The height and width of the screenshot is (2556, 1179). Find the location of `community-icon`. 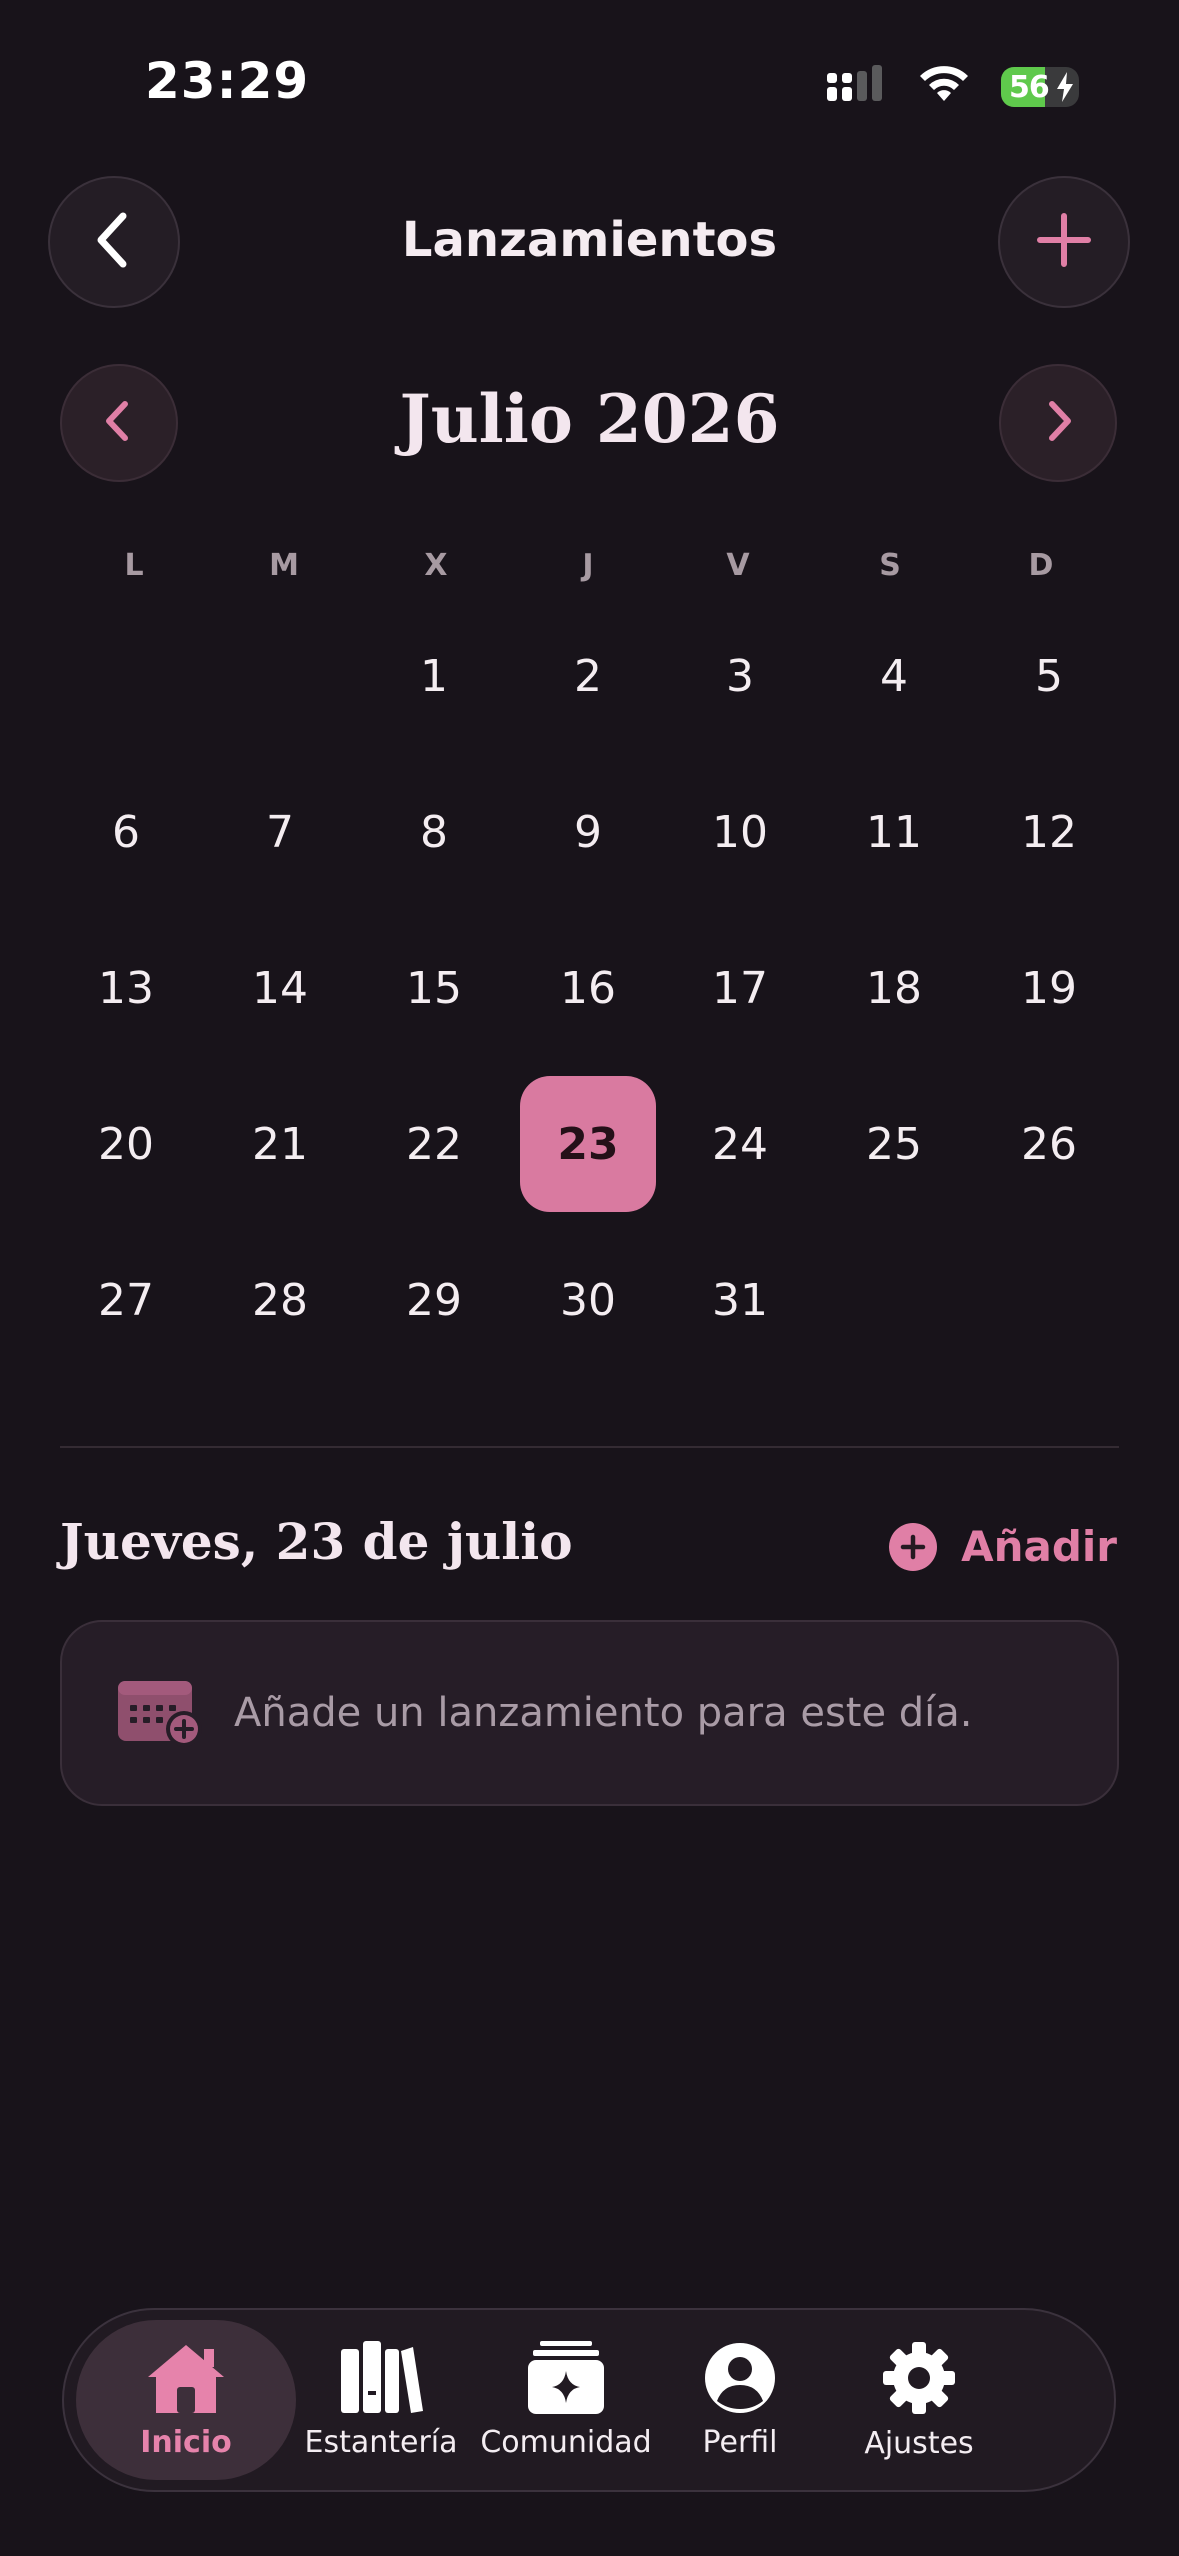

community-icon is located at coordinates (566, 2379).